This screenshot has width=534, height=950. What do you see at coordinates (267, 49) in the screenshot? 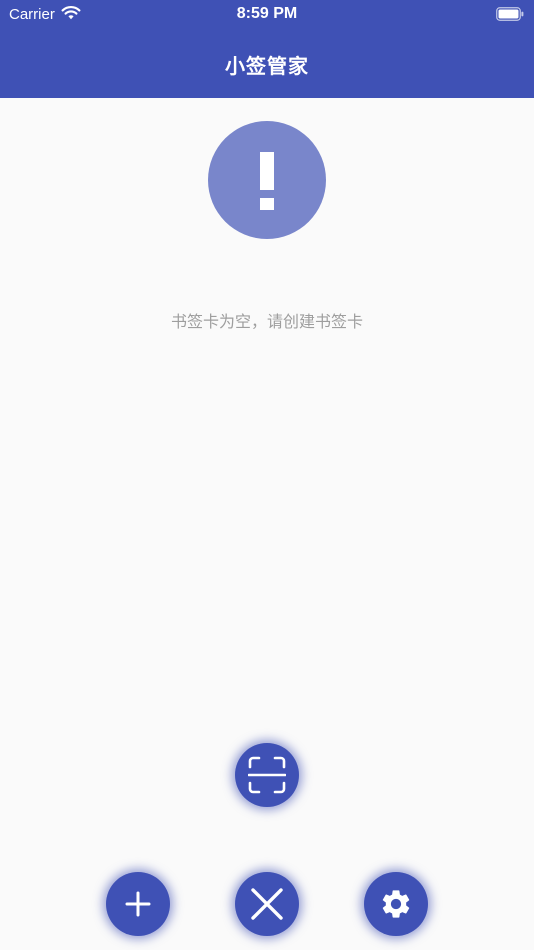
I see `app-bar: Carrier 8:59 PM 小签管家` at bounding box center [267, 49].